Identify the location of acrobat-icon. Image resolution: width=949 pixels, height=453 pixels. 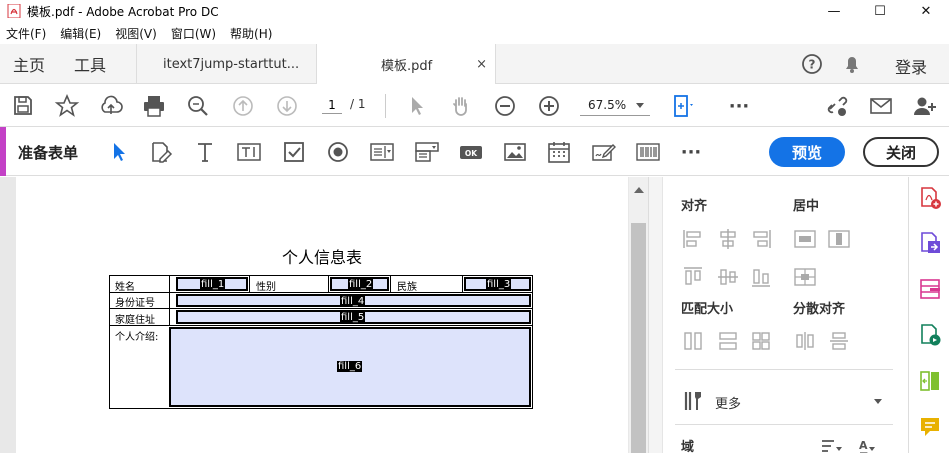
(14, 11).